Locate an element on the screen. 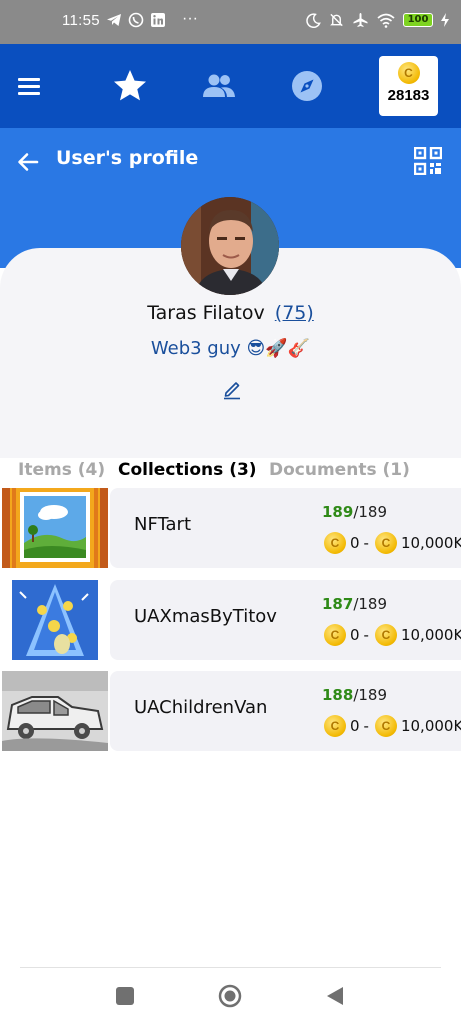 The image size is (461, 1024). home-circle-icon is located at coordinates (230, 996).